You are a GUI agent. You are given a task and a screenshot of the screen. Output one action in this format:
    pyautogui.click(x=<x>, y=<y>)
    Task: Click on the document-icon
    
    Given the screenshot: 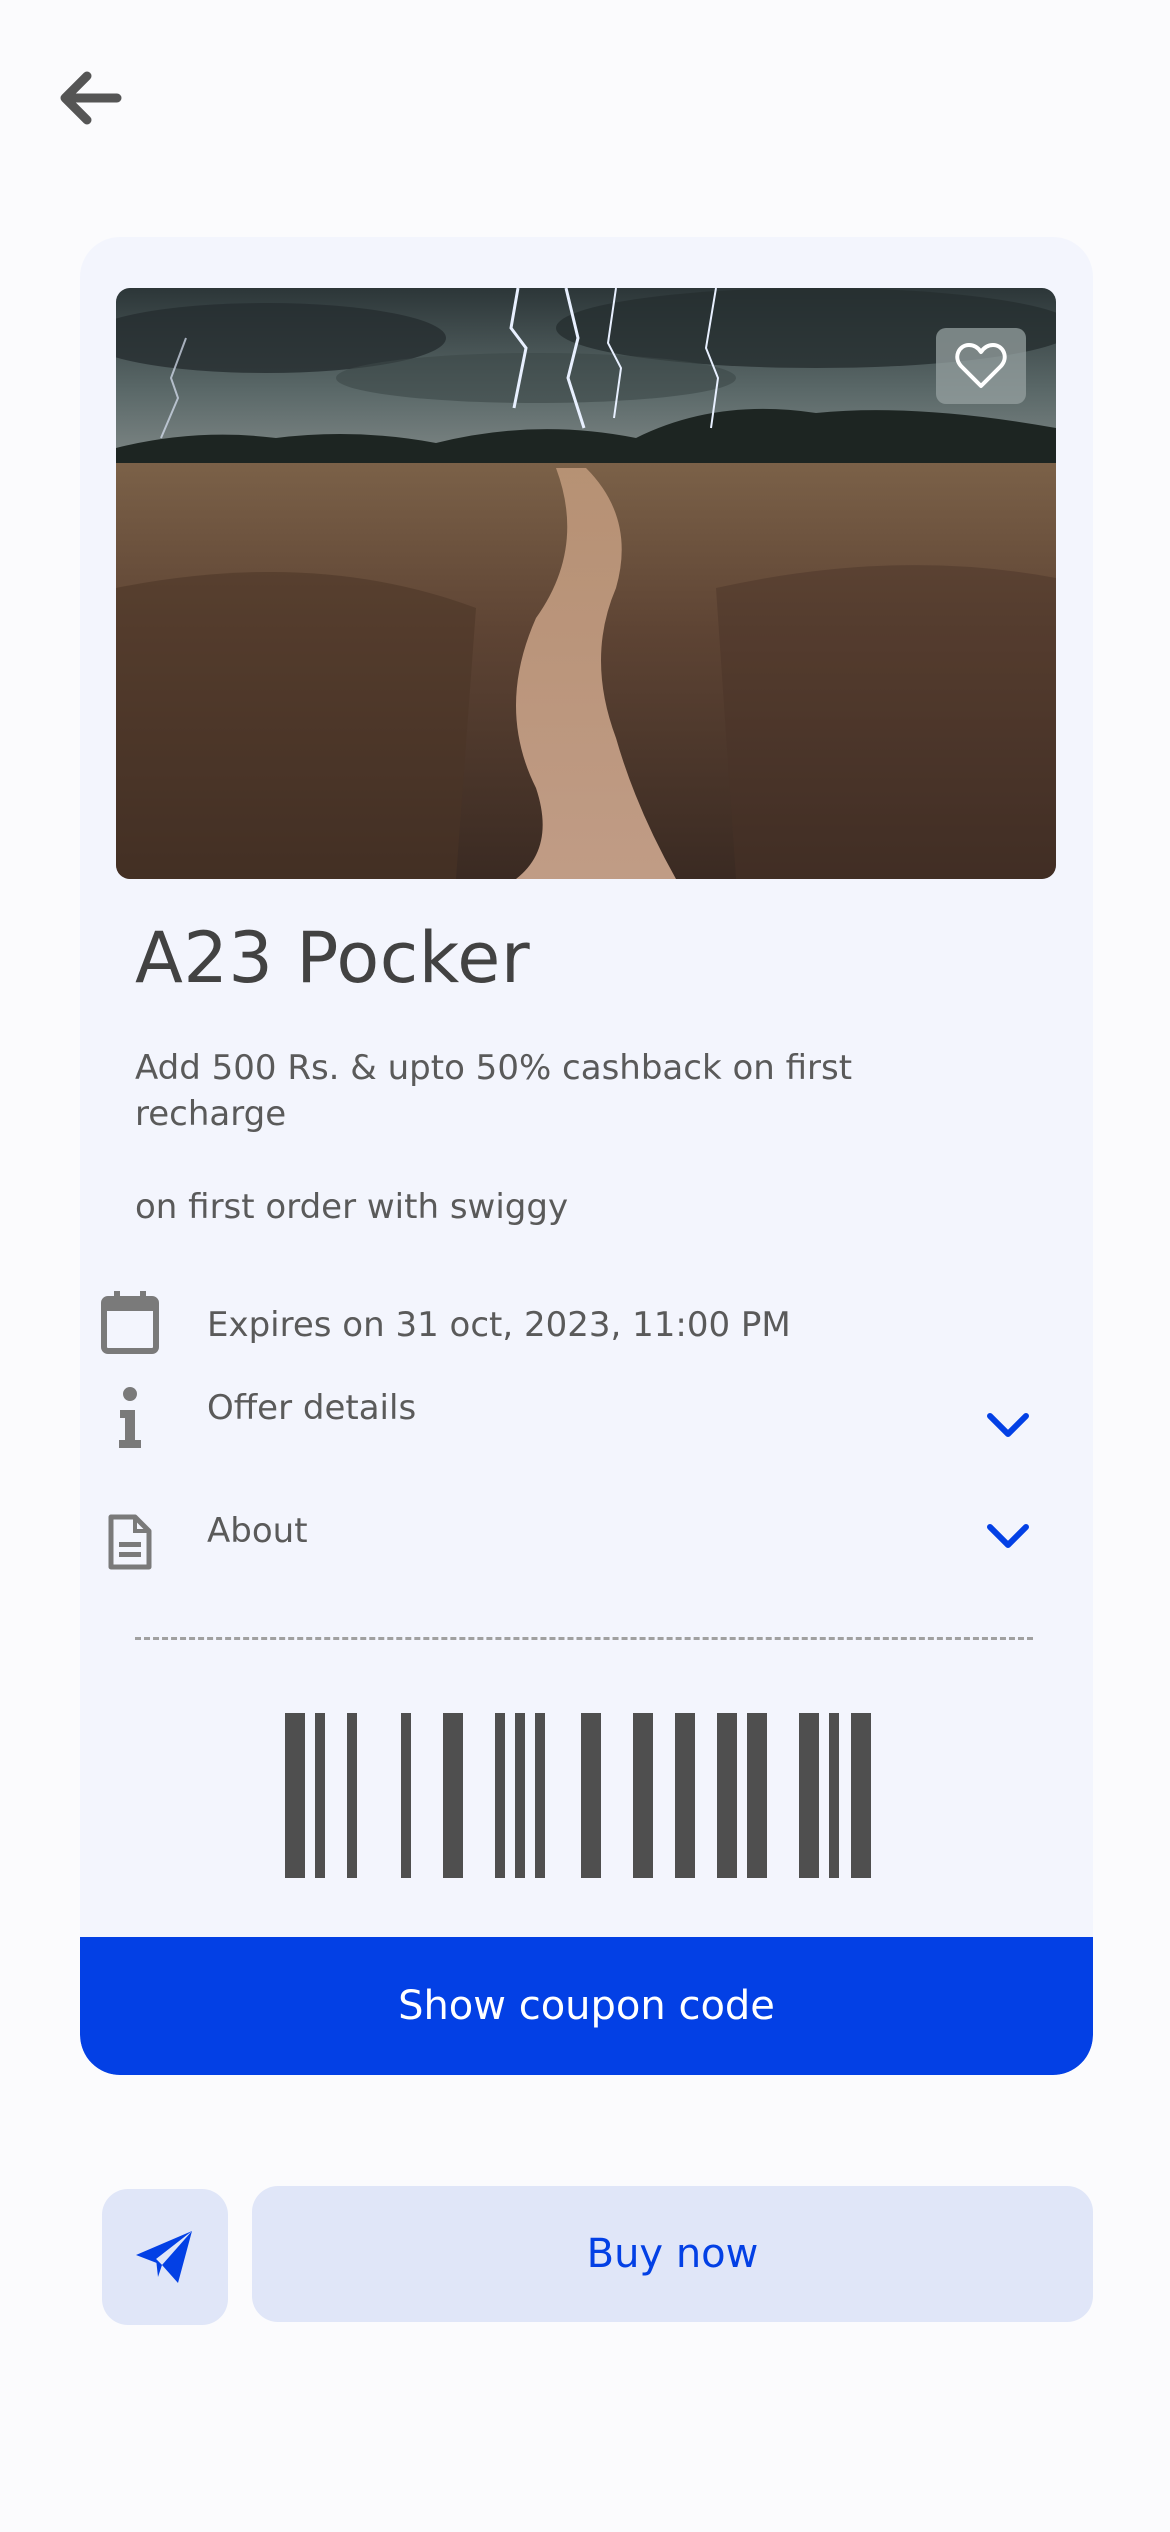 What is the action you would take?
    pyautogui.click(x=130, y=1542)
    